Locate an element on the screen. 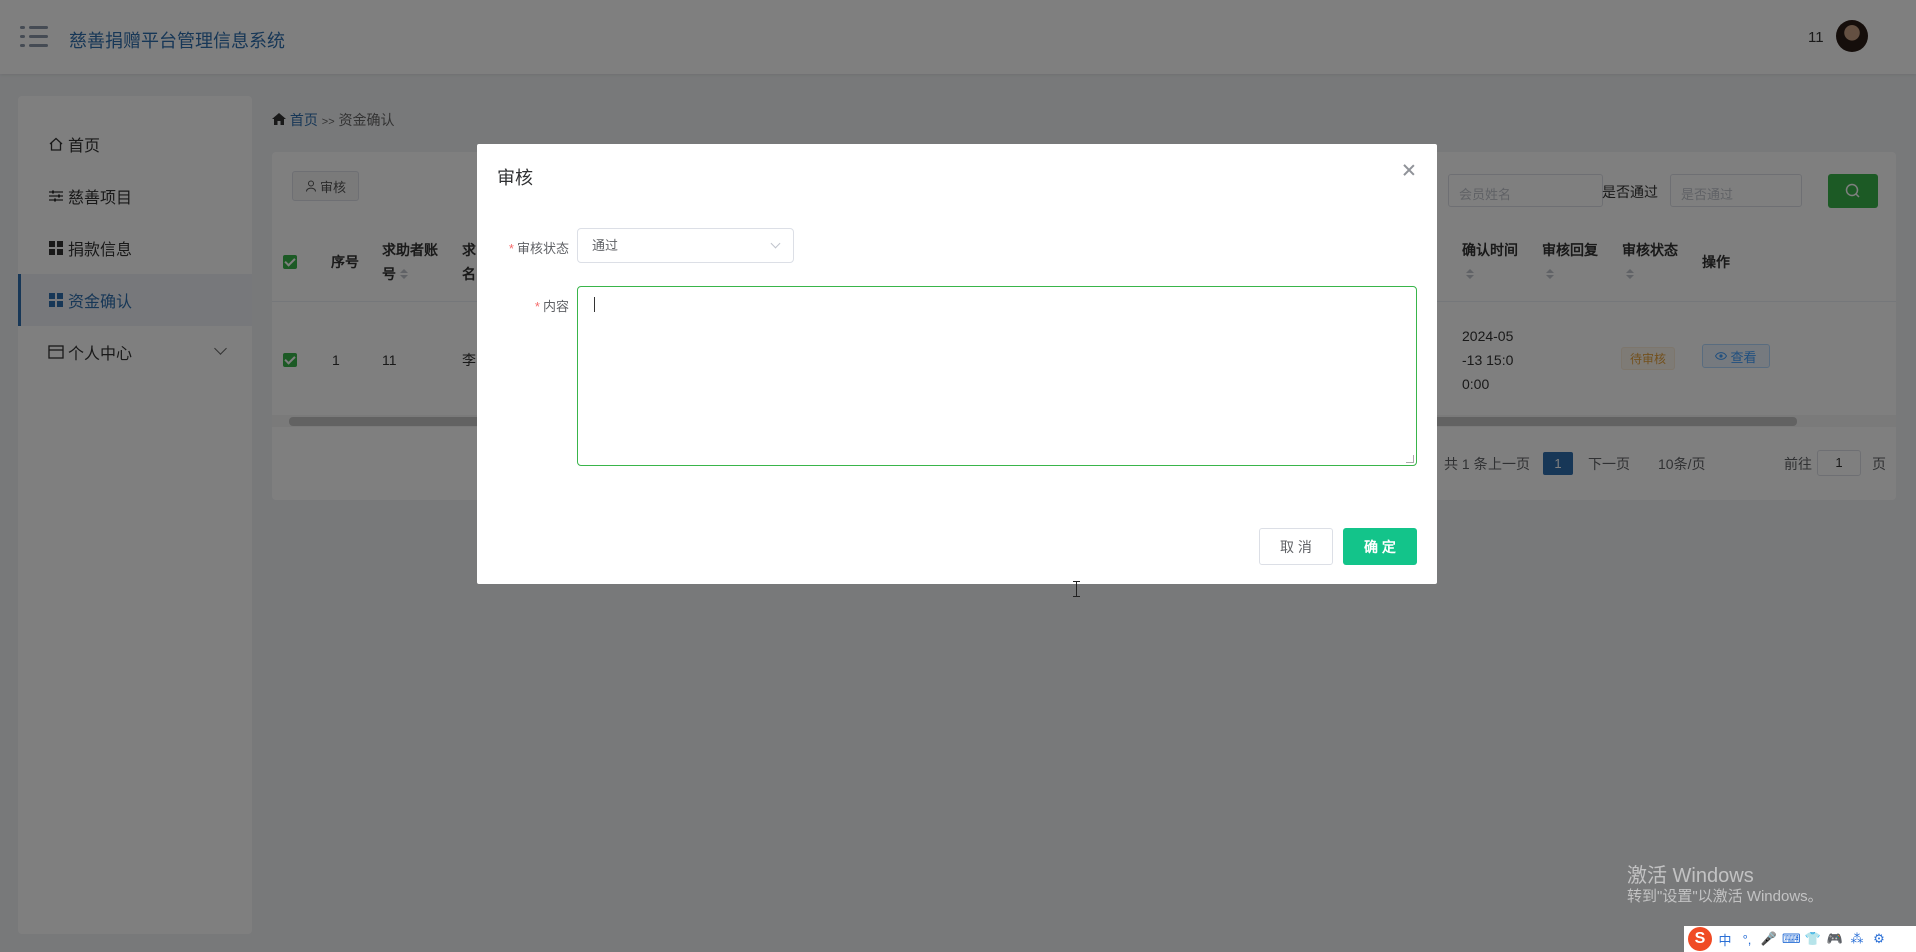  toolbox-icon: ⁂ is located at coordinates (1857, 939).